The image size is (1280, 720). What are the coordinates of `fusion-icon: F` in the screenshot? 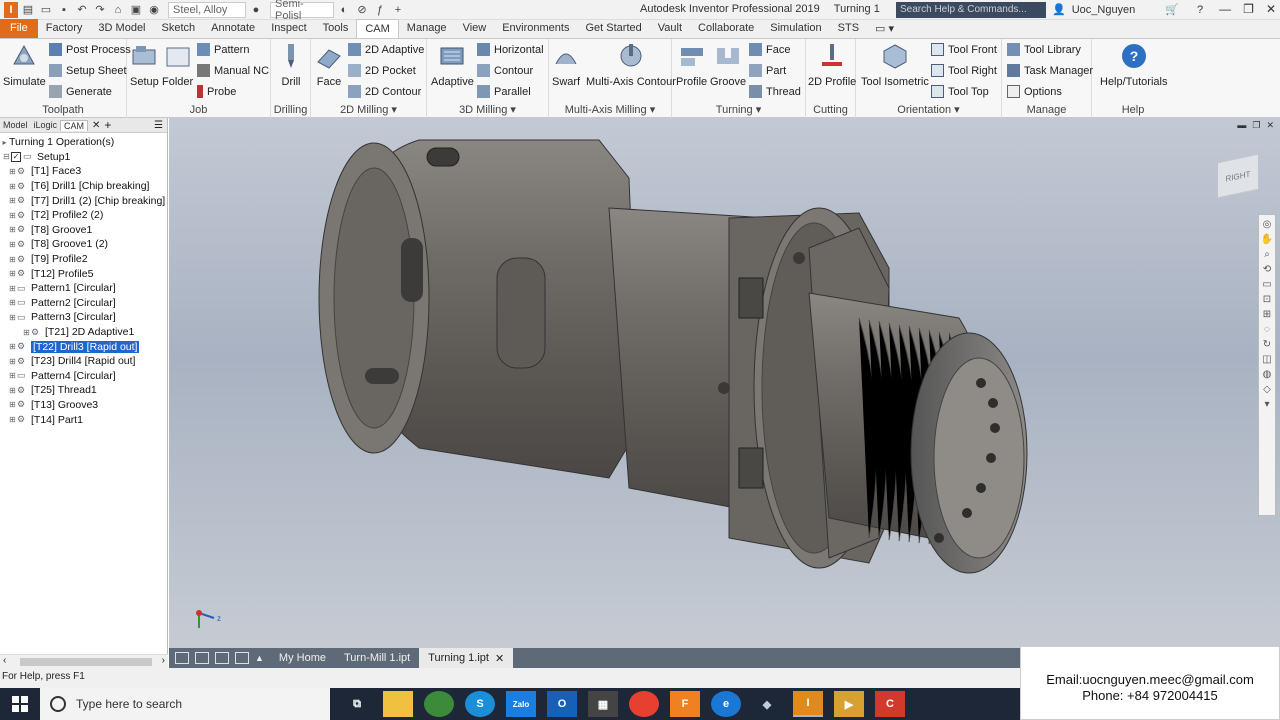 It's located at (685, 704).